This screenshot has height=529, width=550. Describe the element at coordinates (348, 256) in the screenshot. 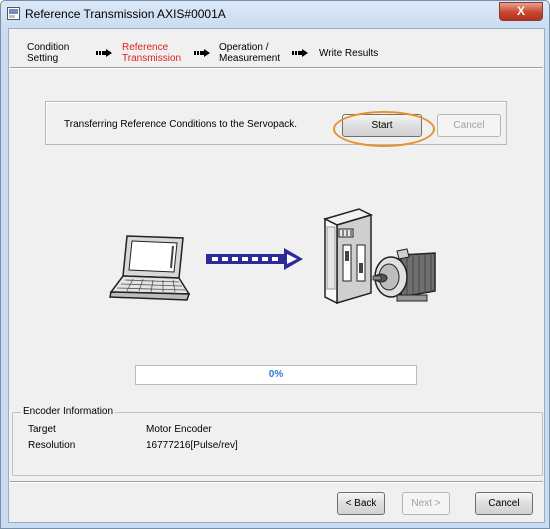

I see `servopack-icon` at that location.